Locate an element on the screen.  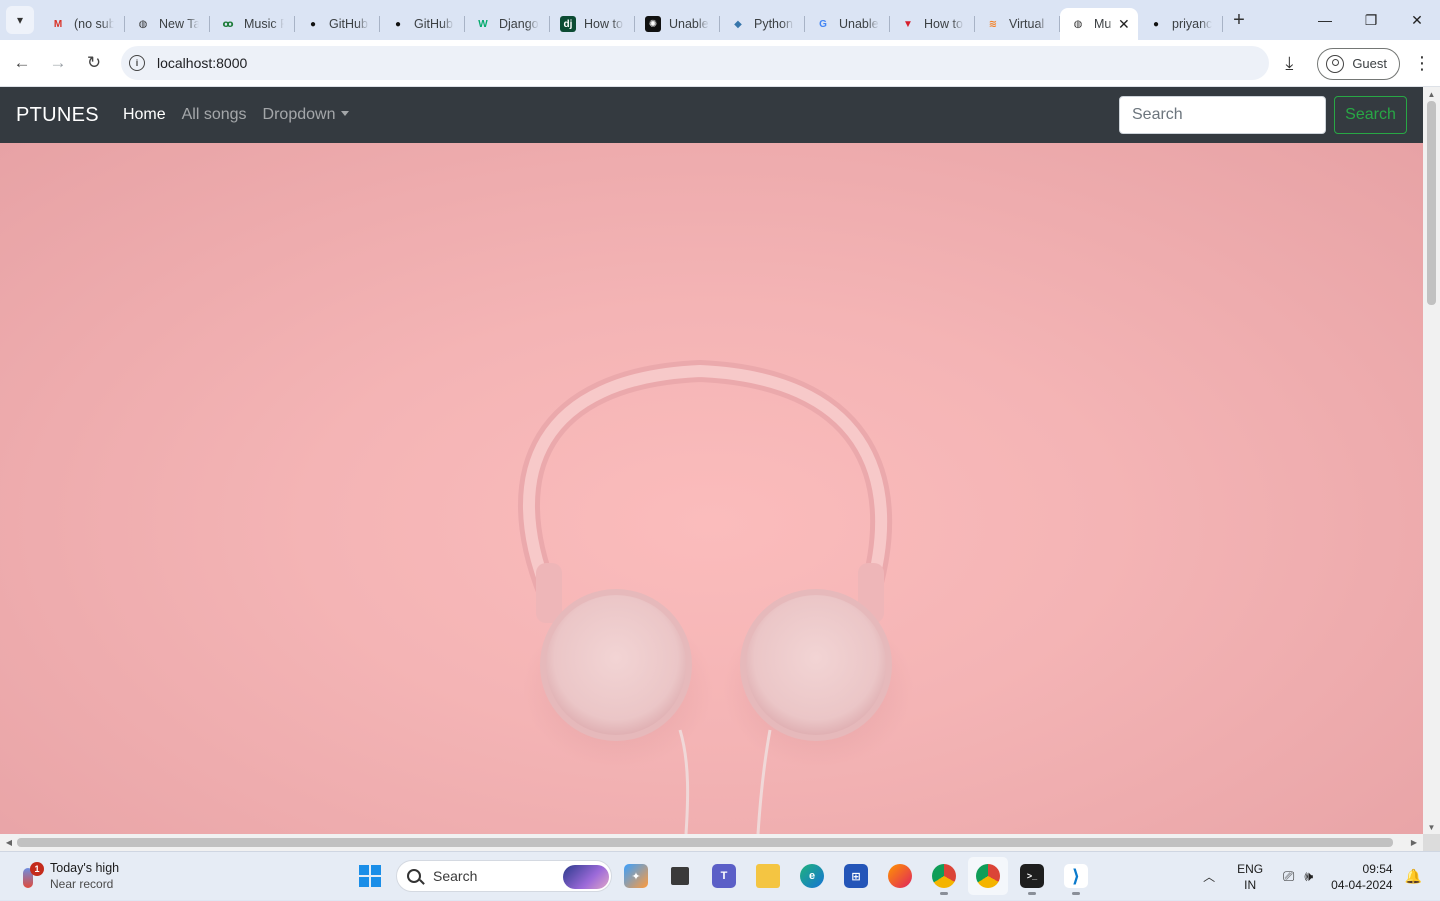
tab-title: Virtual is located at coordinates (1027, 24).